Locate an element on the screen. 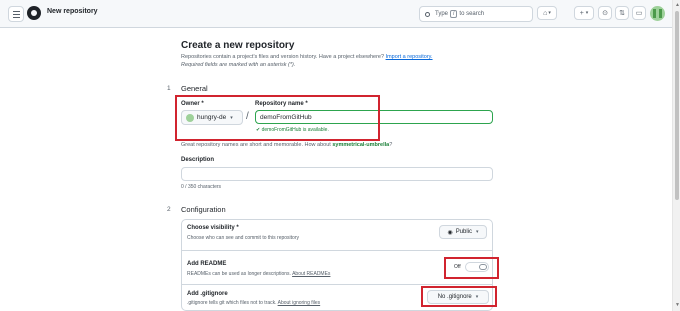  repo-name-input: demoFromGitHub is located at coordinates (374, 117).